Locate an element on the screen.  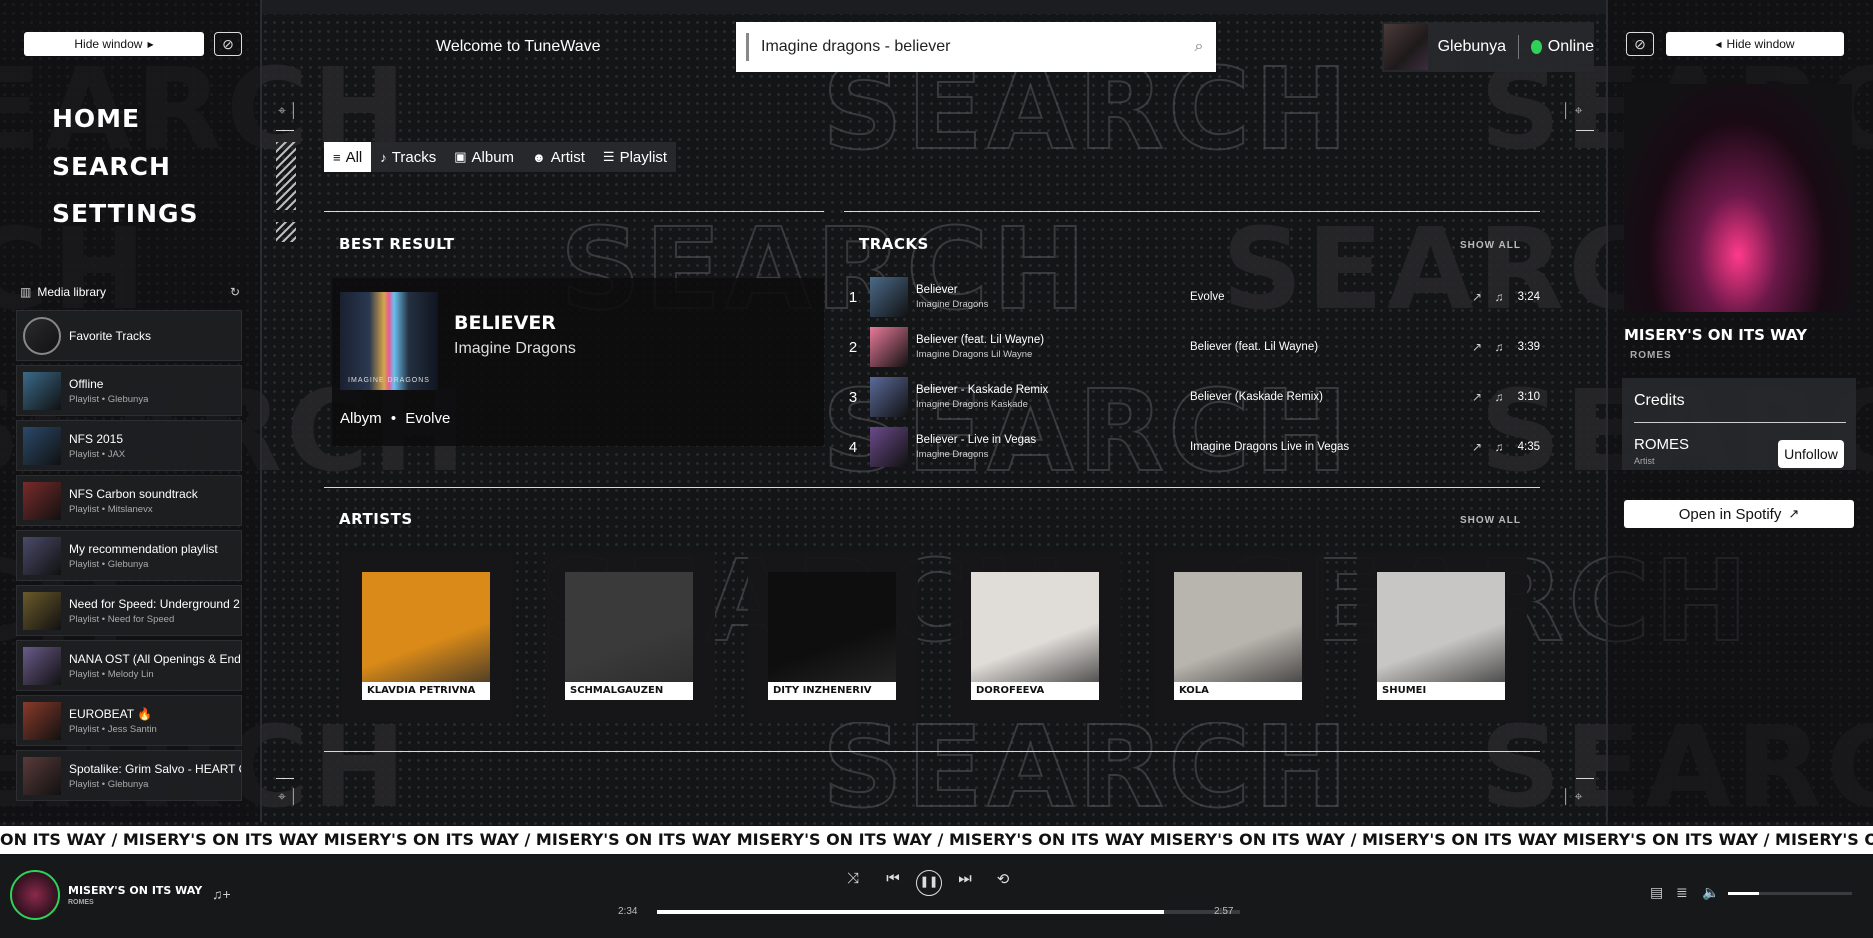
open-in-spotify-button: Open in Spotify ↗ is located at coordinates (1739, 514).